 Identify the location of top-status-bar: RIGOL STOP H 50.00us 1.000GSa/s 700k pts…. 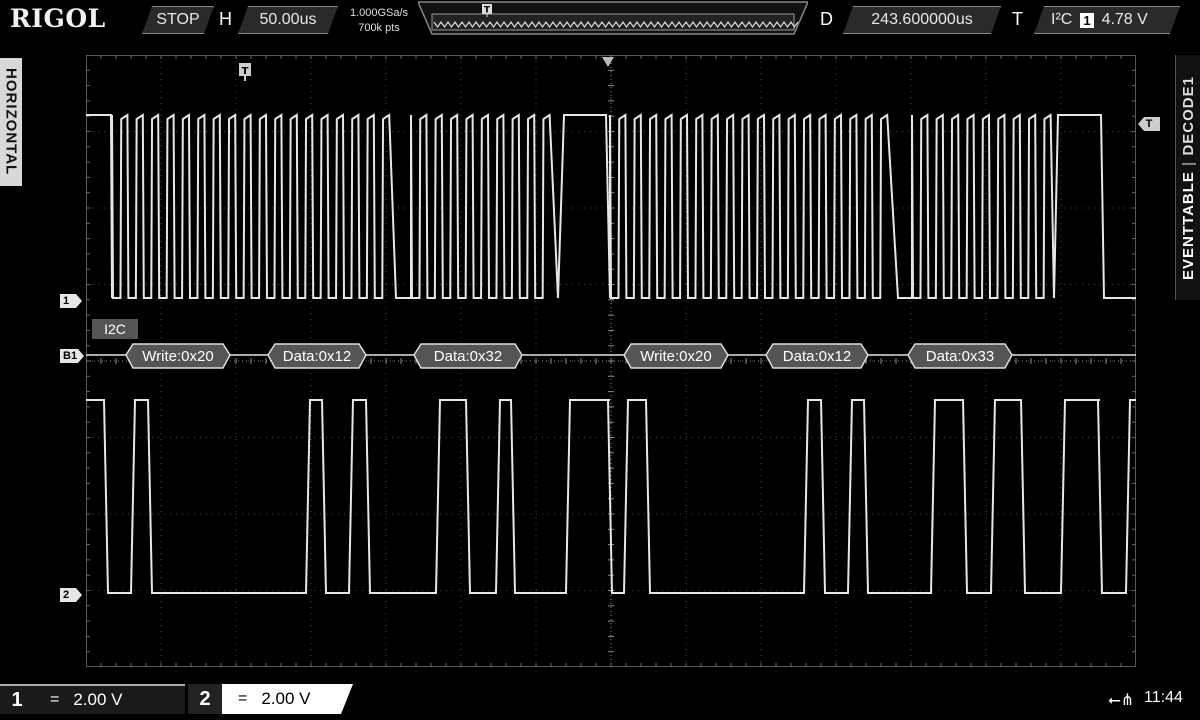
(600, 22).